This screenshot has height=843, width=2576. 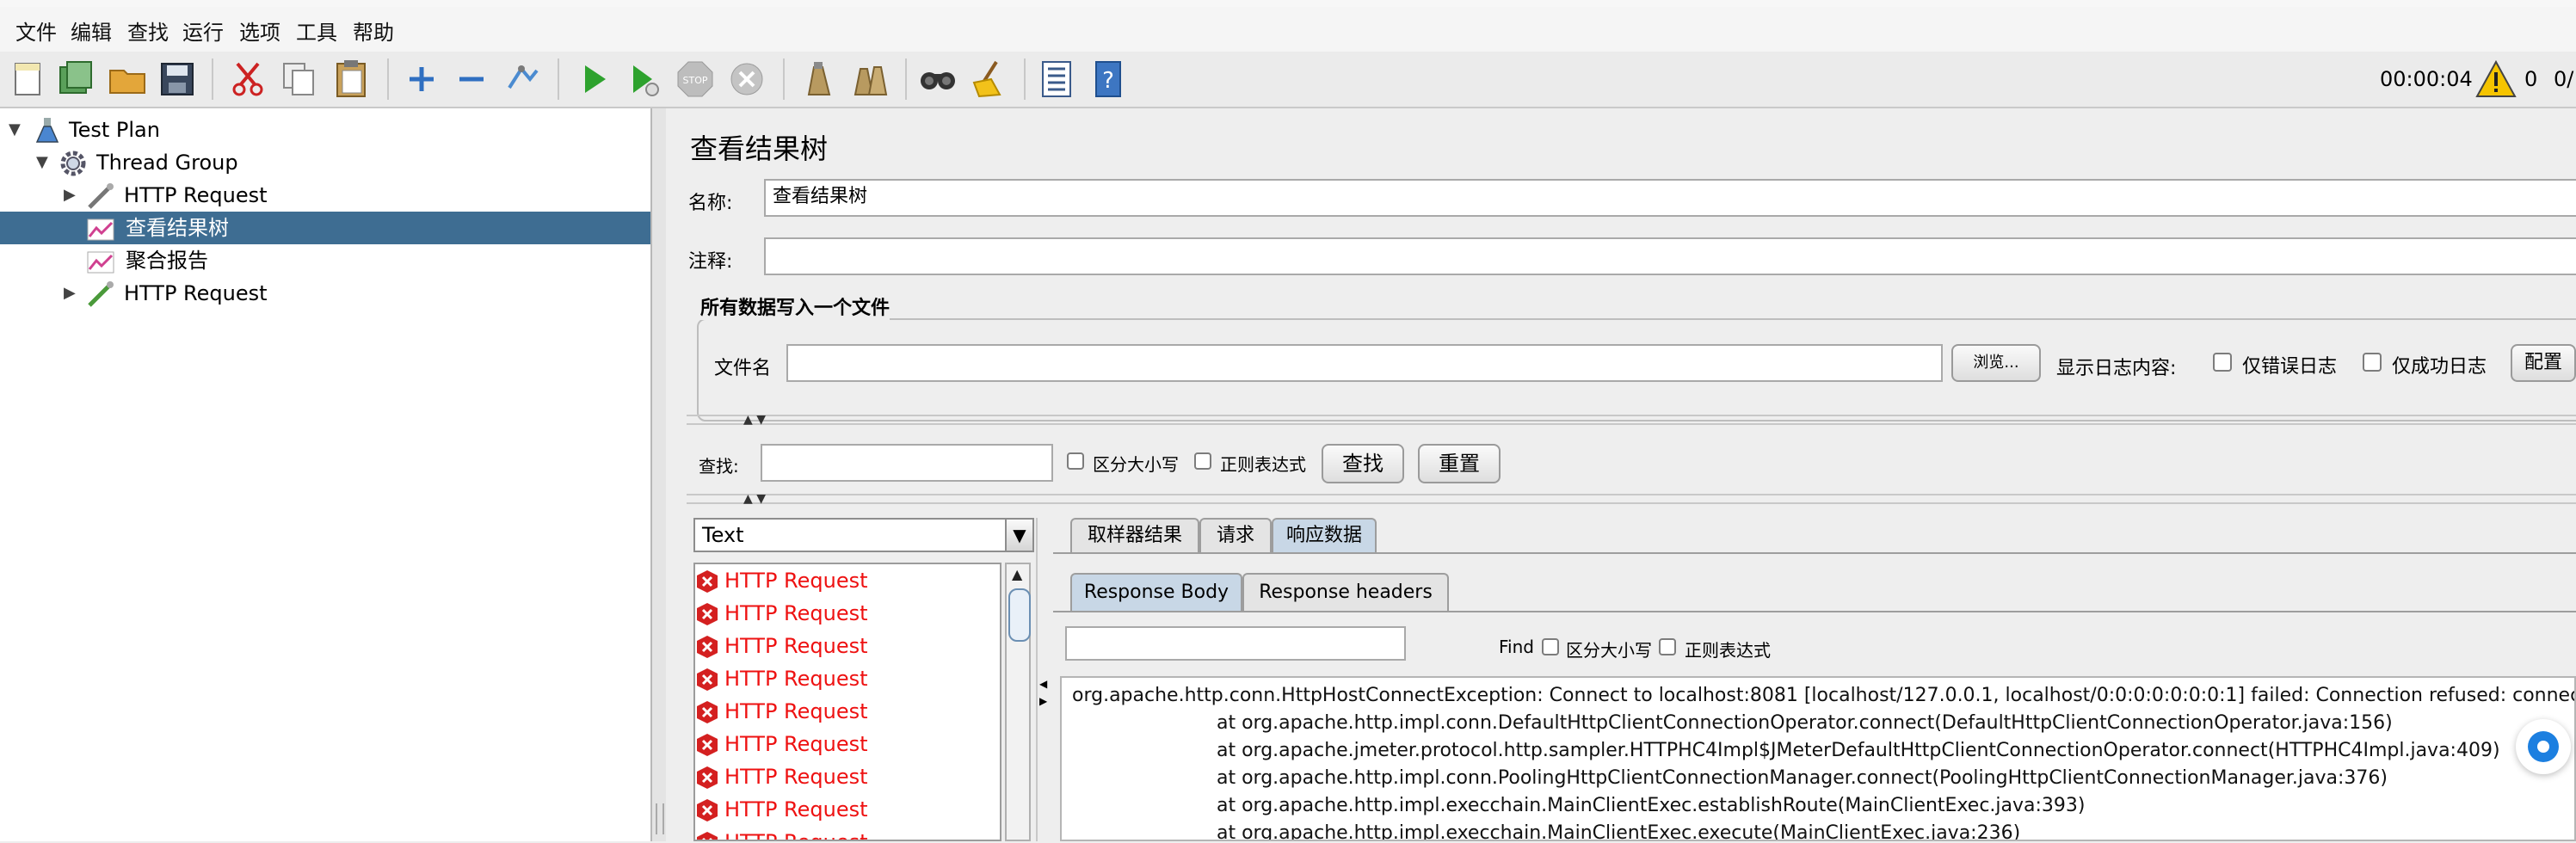 What do you see at coordinates (746, 79) in the screenshot?
I see `shutdown-icon` at bounding box center [746, 79].